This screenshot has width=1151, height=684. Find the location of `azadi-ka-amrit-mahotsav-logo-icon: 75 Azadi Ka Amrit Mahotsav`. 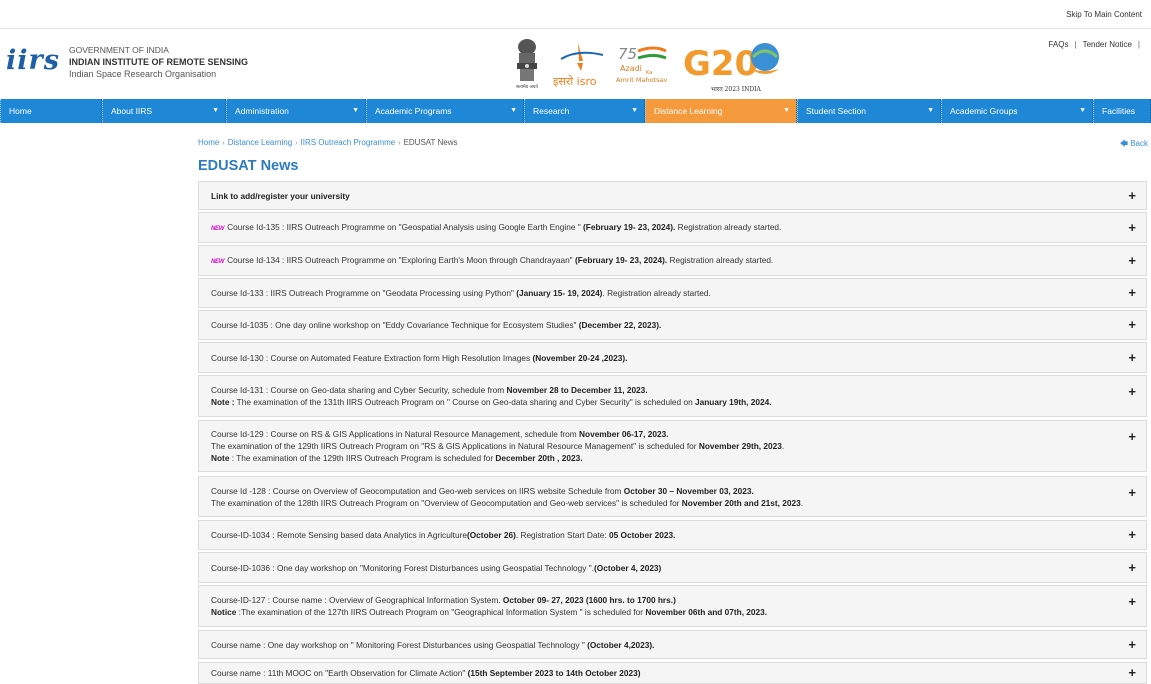

azadi-ka-amrit-mahotsav-logo-icon: 75 Azadi Ka Amrit Mahotsav is located at coordinates (641, 64).